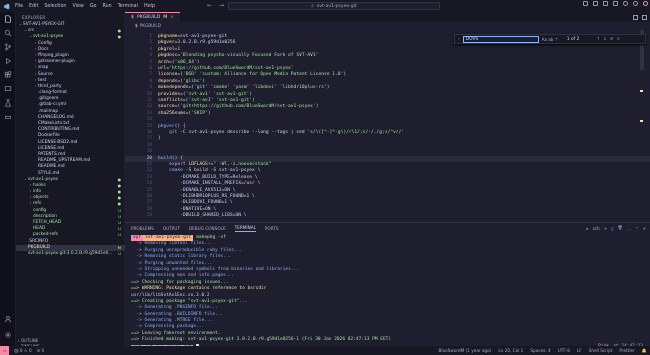  I want to click on split-editor-icon, so click(635, 17).